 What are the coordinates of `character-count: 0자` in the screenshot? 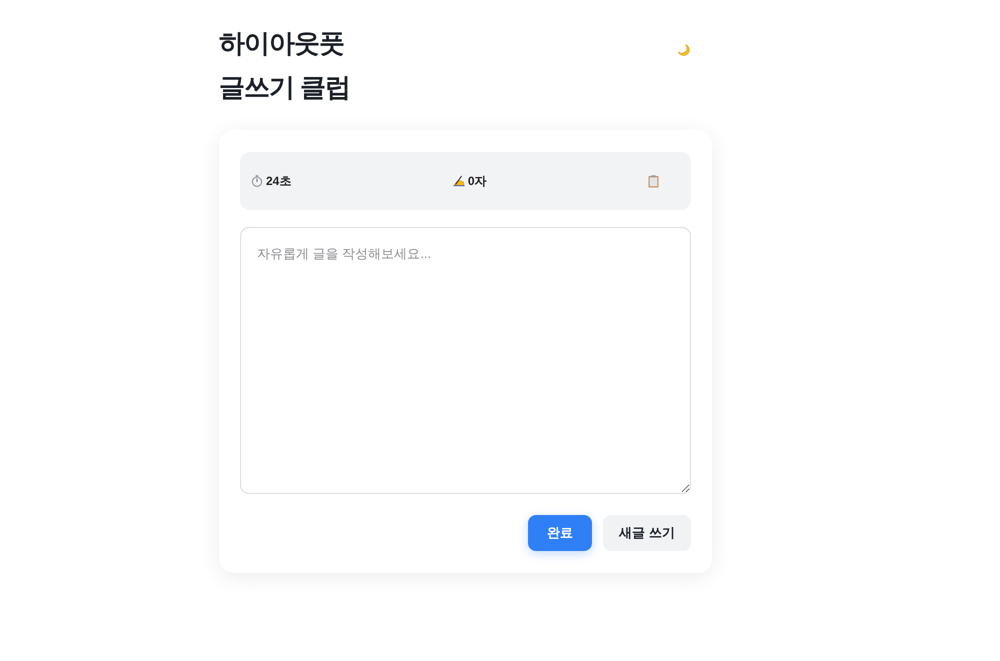 It's located at (477, 181).